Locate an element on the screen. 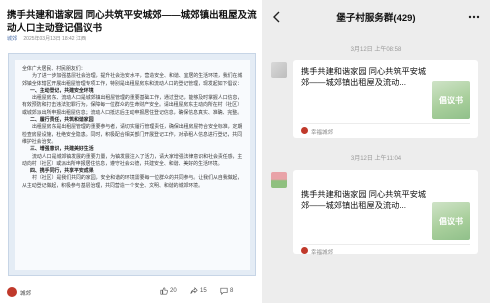 The height and width of the screenshot is (303, 490). more-options-icon is located at coordinates (474, 17).